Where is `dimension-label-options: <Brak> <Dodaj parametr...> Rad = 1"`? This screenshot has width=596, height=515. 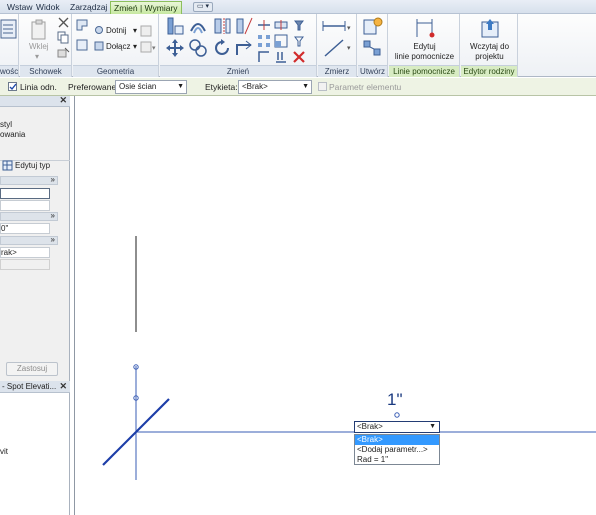
dimension-label-options: <Brak> <Dodaj parametr...> Rad = 1" is located at coordinates (397, 449).